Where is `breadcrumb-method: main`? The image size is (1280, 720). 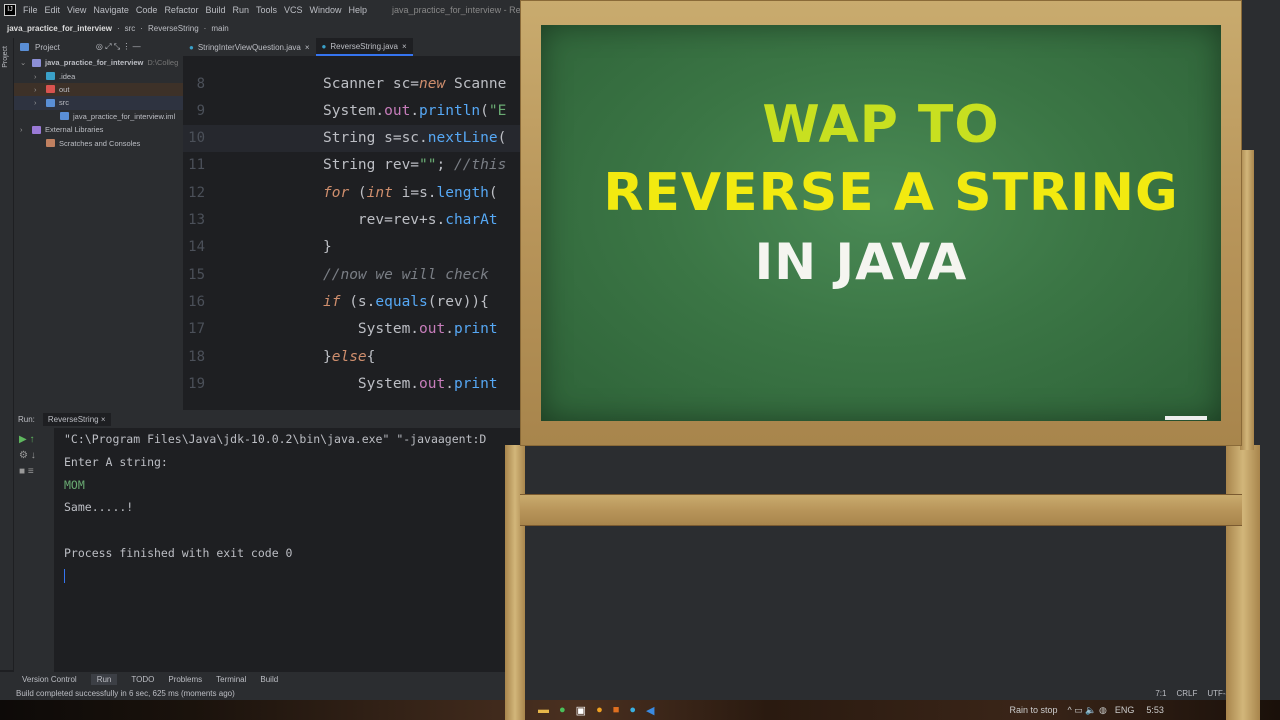 breadcrumb-method: main is located at coordinates (219, 28).